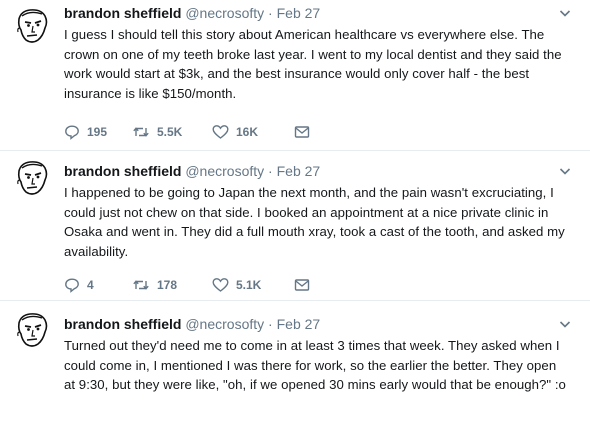  I want to click on reply-count: 195, so click(97, 132).